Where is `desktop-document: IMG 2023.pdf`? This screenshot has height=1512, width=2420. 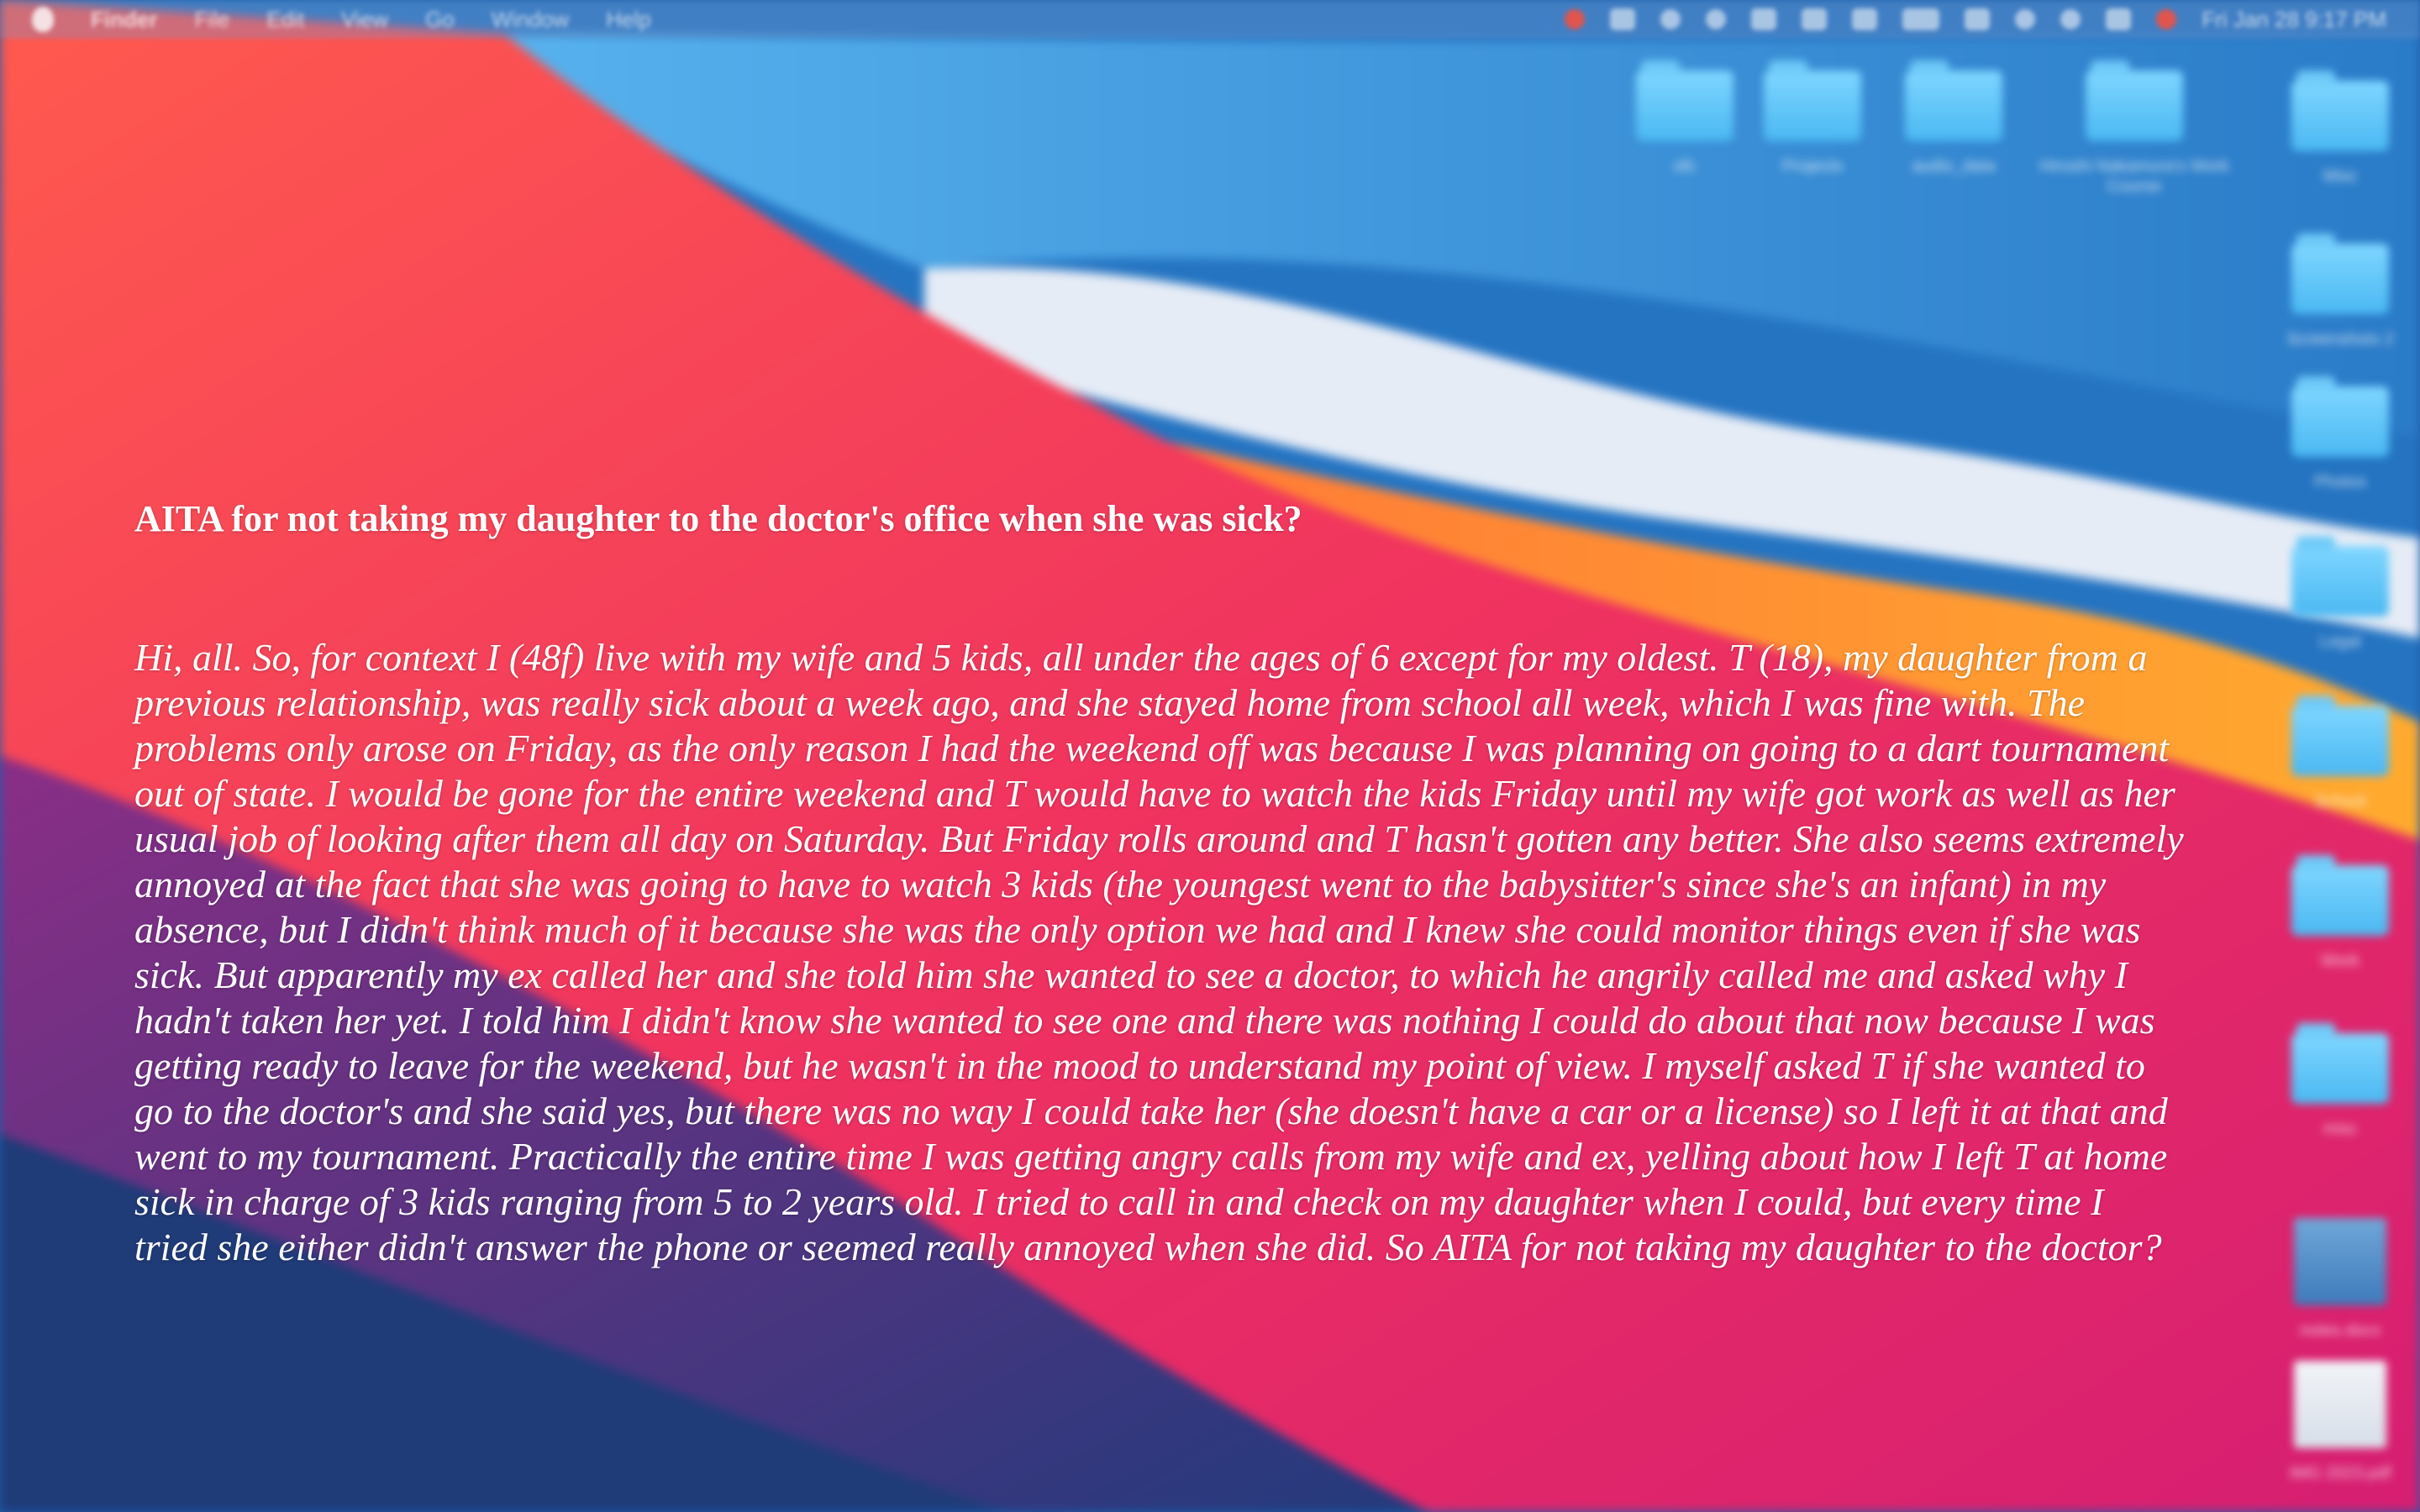
desktop-document: IMG 2023.pdf is located at coordinates (2340, 1422).